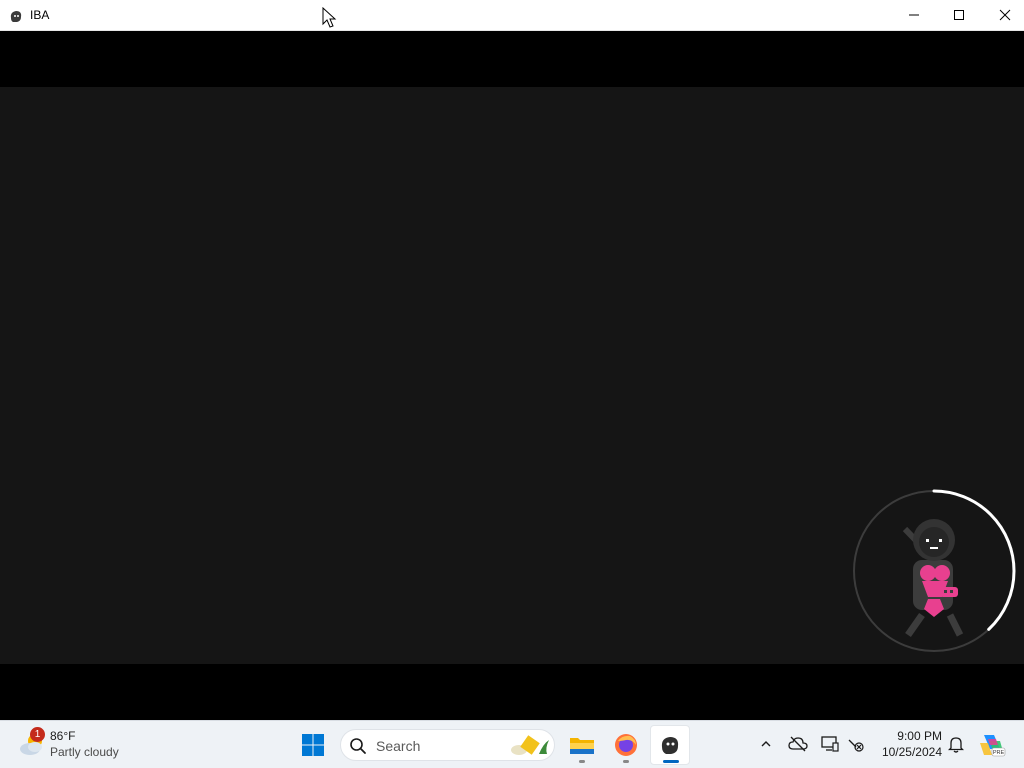 This screenshot has width=1024, height=768. I want to click on iba-ghost-icon, so click(16, 16).